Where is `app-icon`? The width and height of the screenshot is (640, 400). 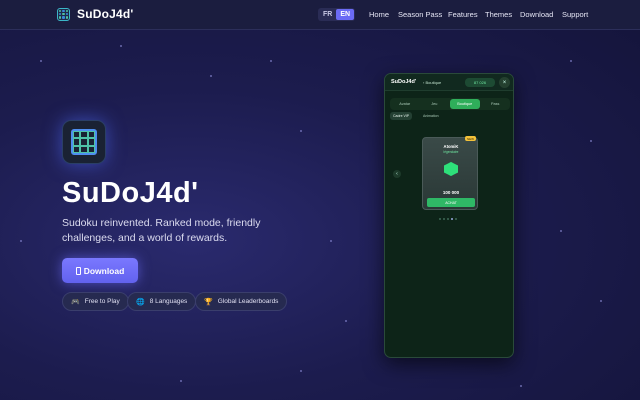 app-icon is located at coordinates (84, 142).